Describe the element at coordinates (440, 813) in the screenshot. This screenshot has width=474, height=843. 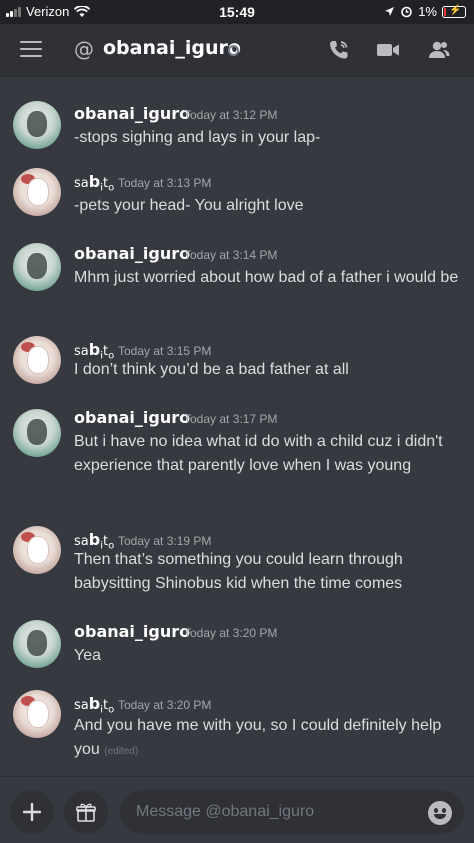
I see `emoji-icon` at that location.